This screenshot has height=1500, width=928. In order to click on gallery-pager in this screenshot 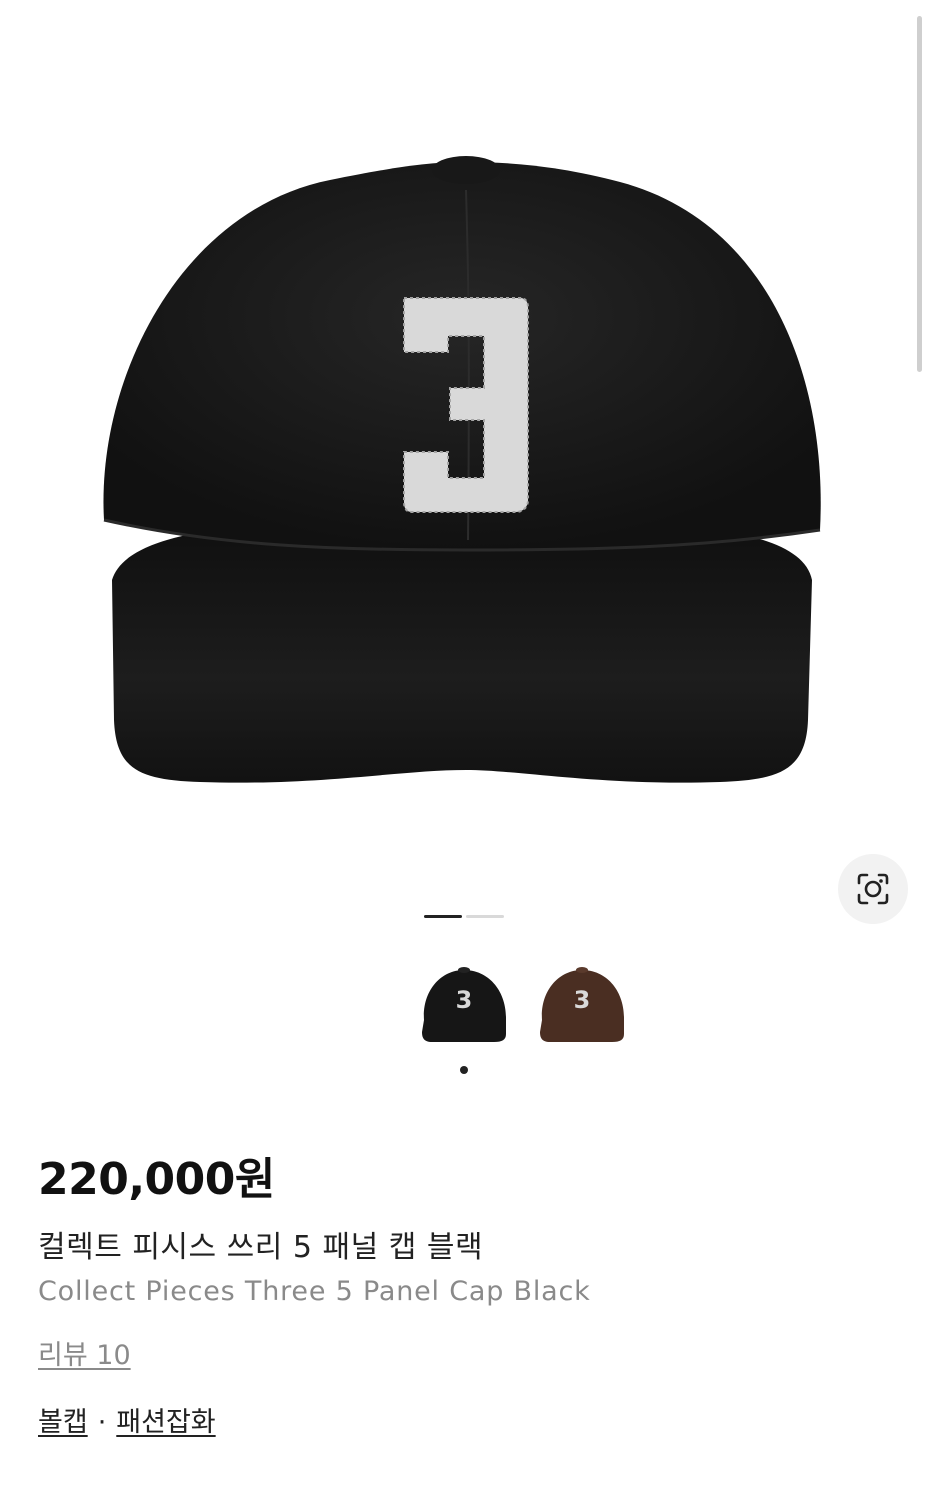, I will do `click(464, 916)`.